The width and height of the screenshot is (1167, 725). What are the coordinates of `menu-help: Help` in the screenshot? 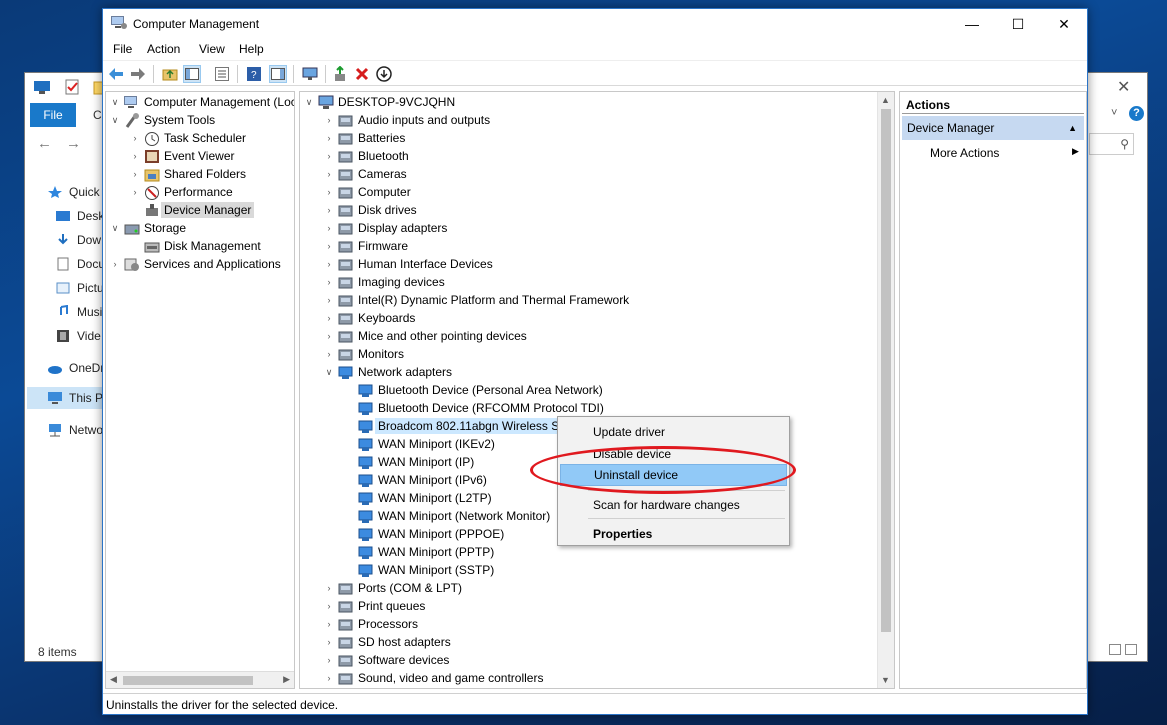 It's located at (251, 49).